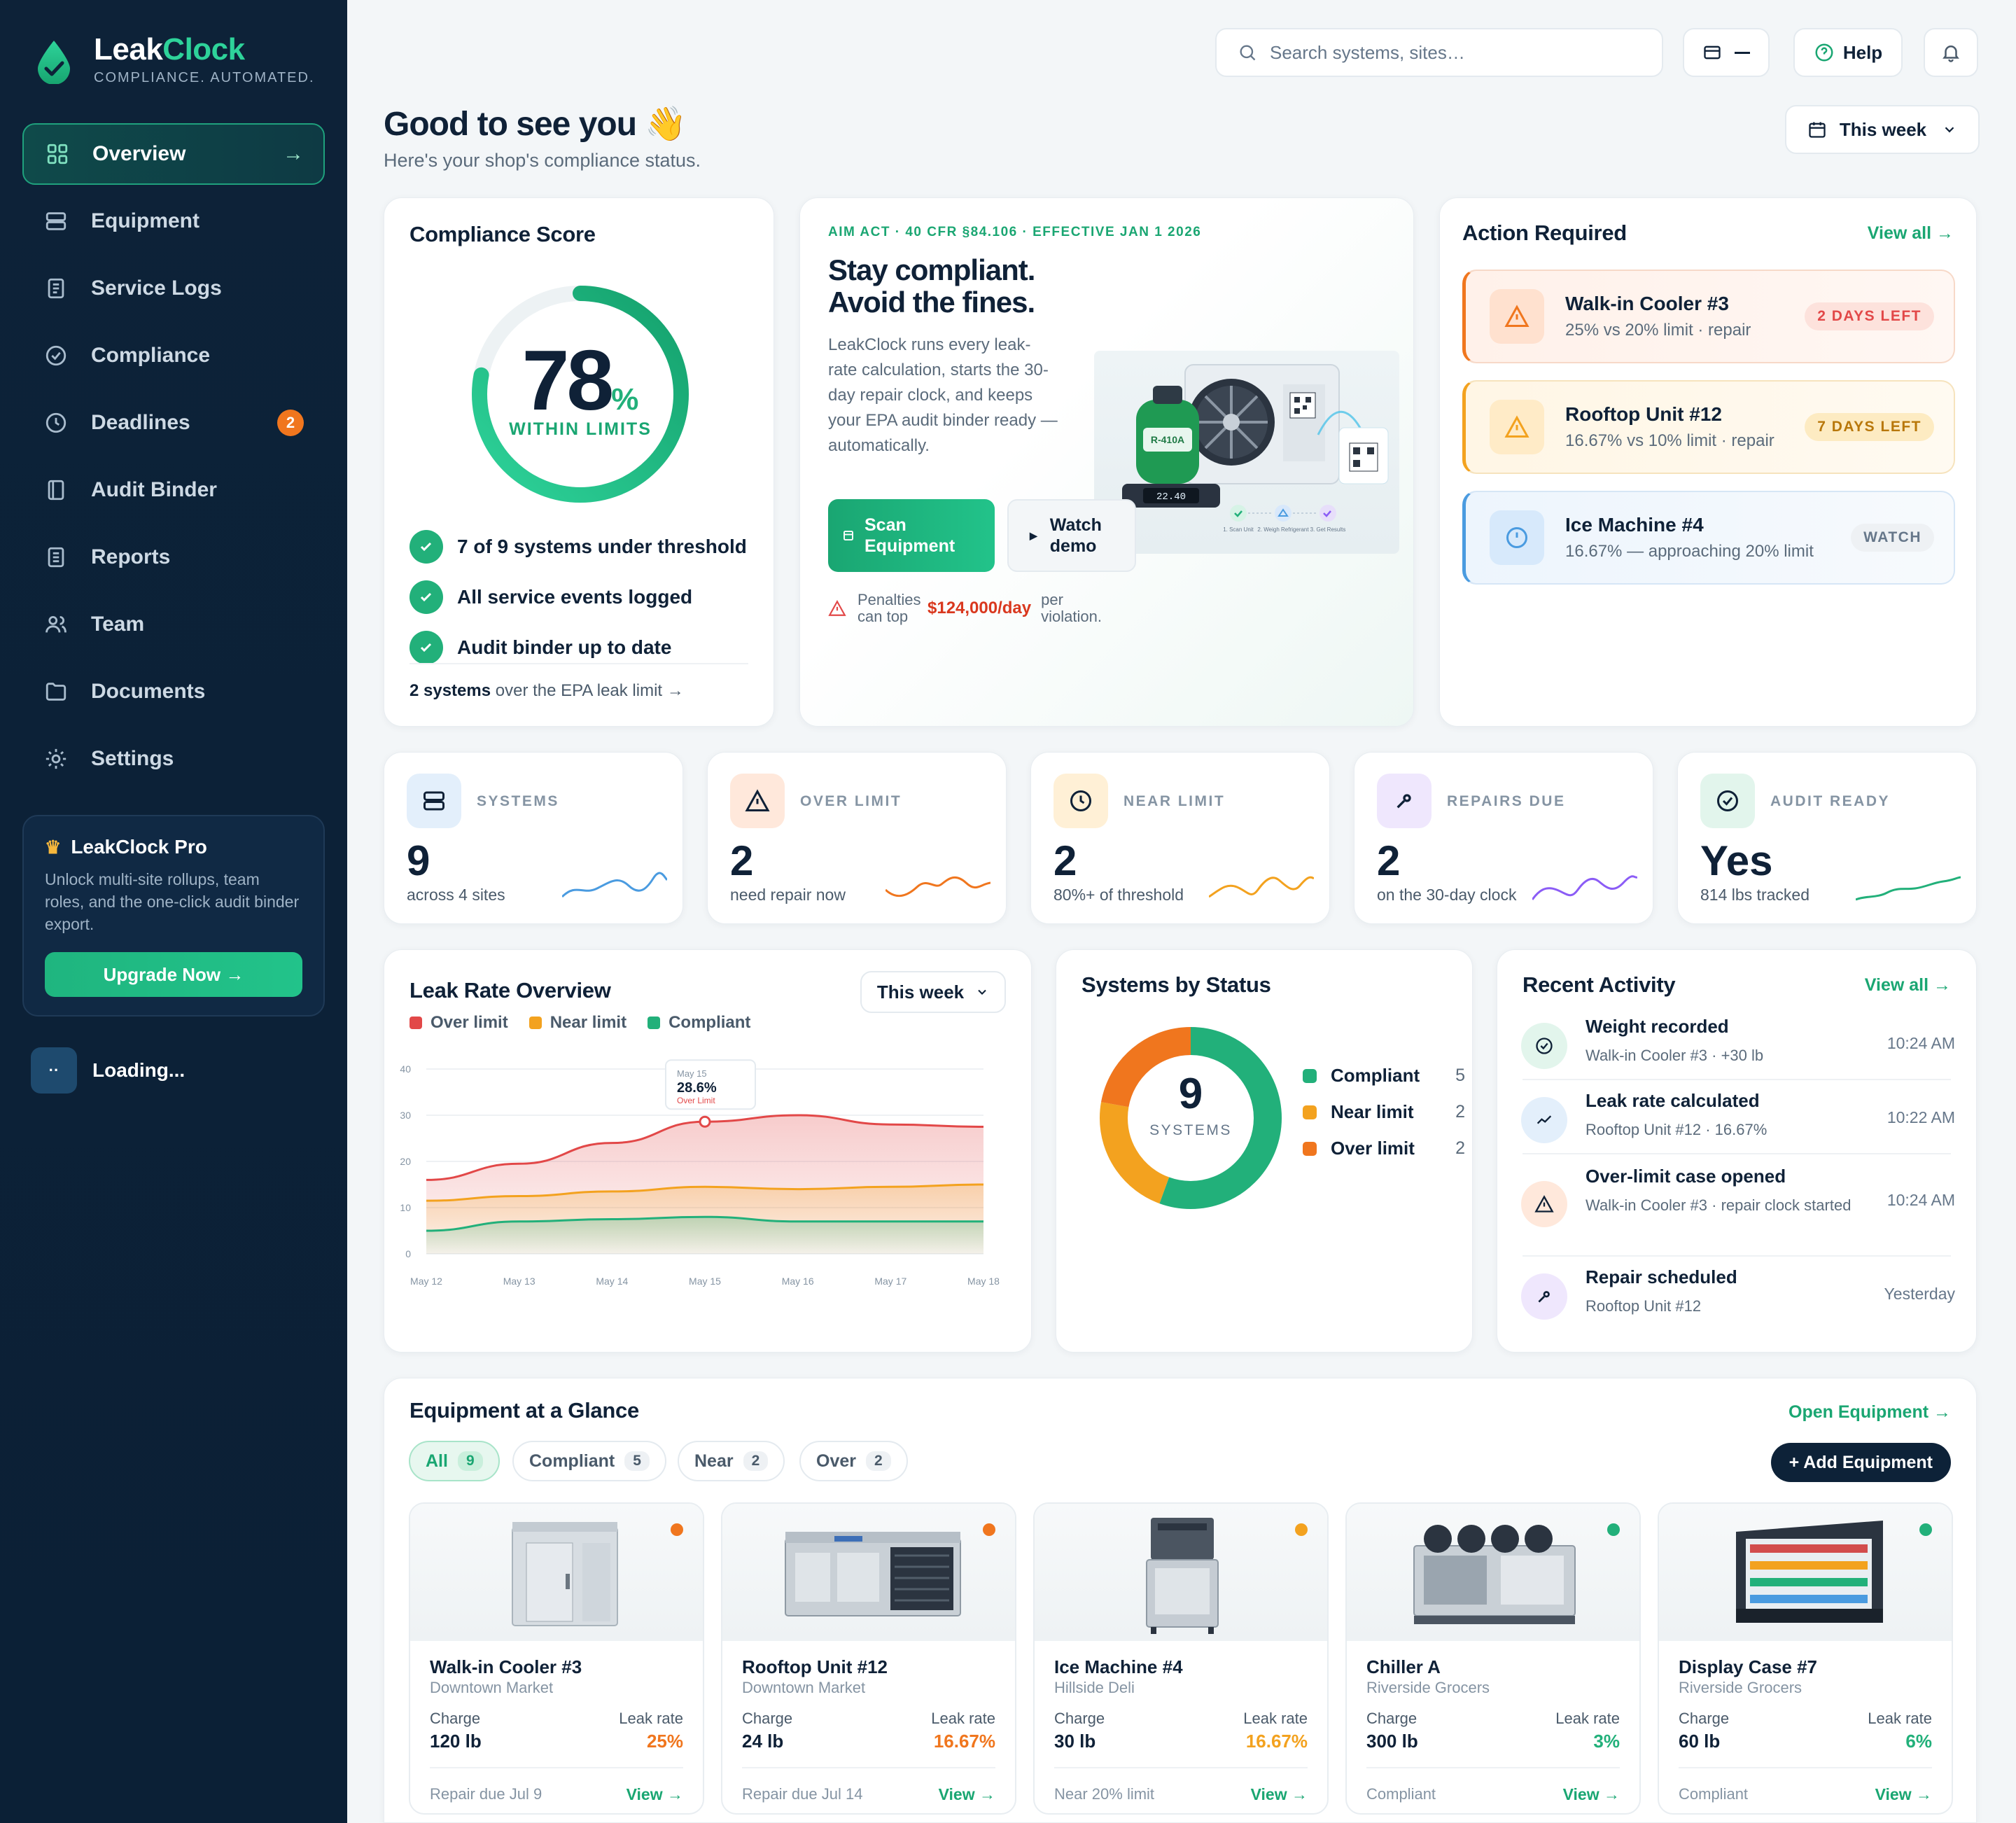 This screenshot has height=1823, width=2016. I want to click on brand-logo: LeakClock COMPLIANCE. AUTOMATED., so click(175, 59).